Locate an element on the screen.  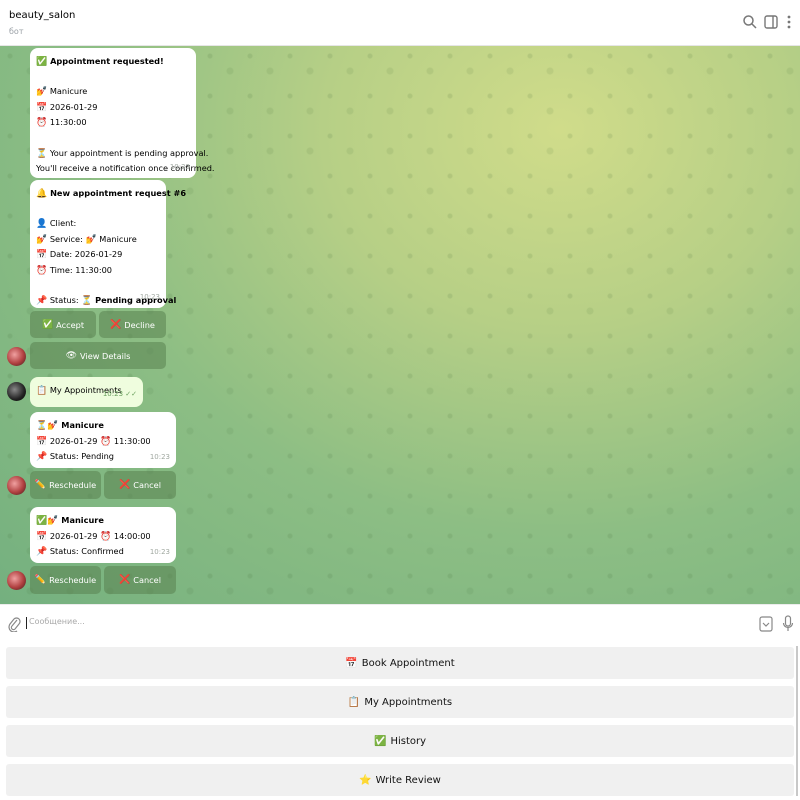
history-button: ✅ History is located at coordinates (400, 741).